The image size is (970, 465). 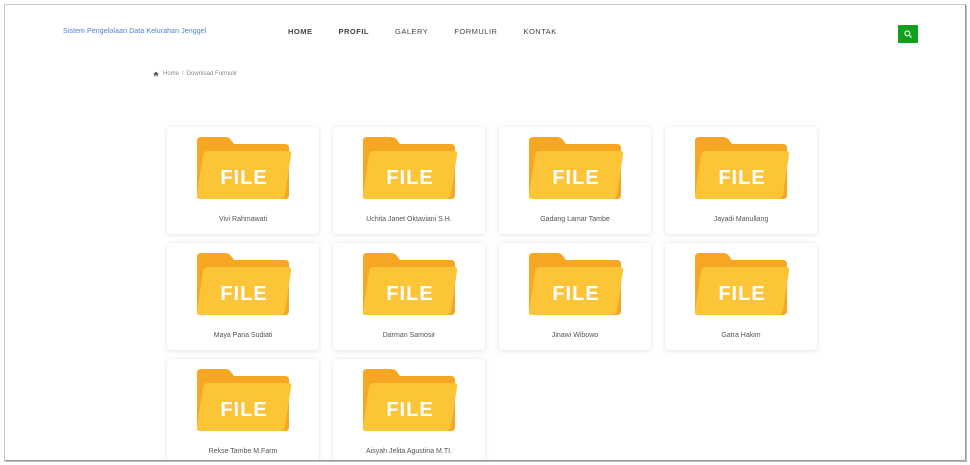 What do you see at coordinates (475, 31) in the screenshot?
I see `nav-formulir: FORMULIR` at bounding box center [475, 31].